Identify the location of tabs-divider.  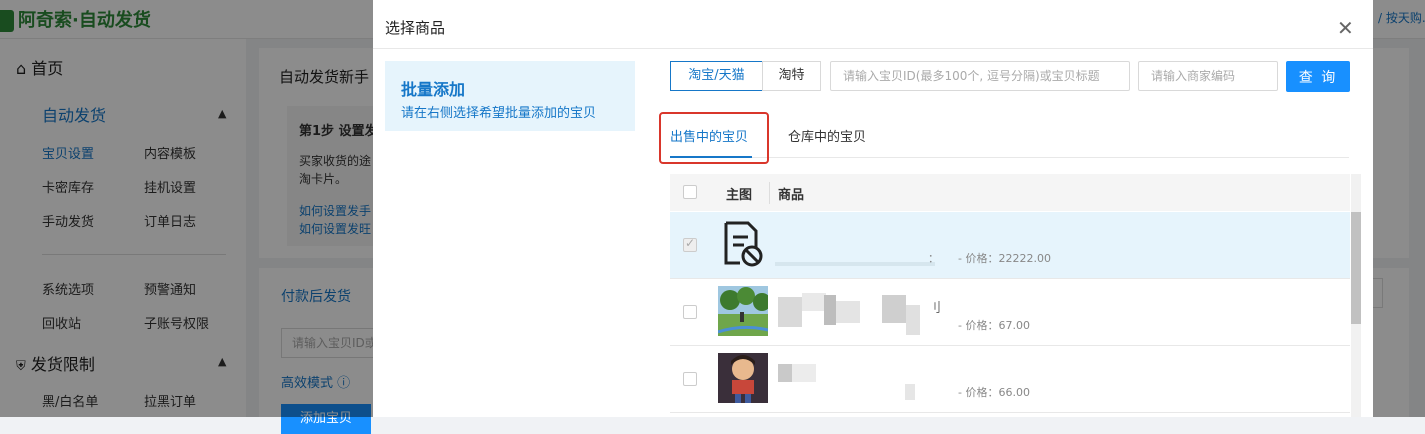
(1009, 157).